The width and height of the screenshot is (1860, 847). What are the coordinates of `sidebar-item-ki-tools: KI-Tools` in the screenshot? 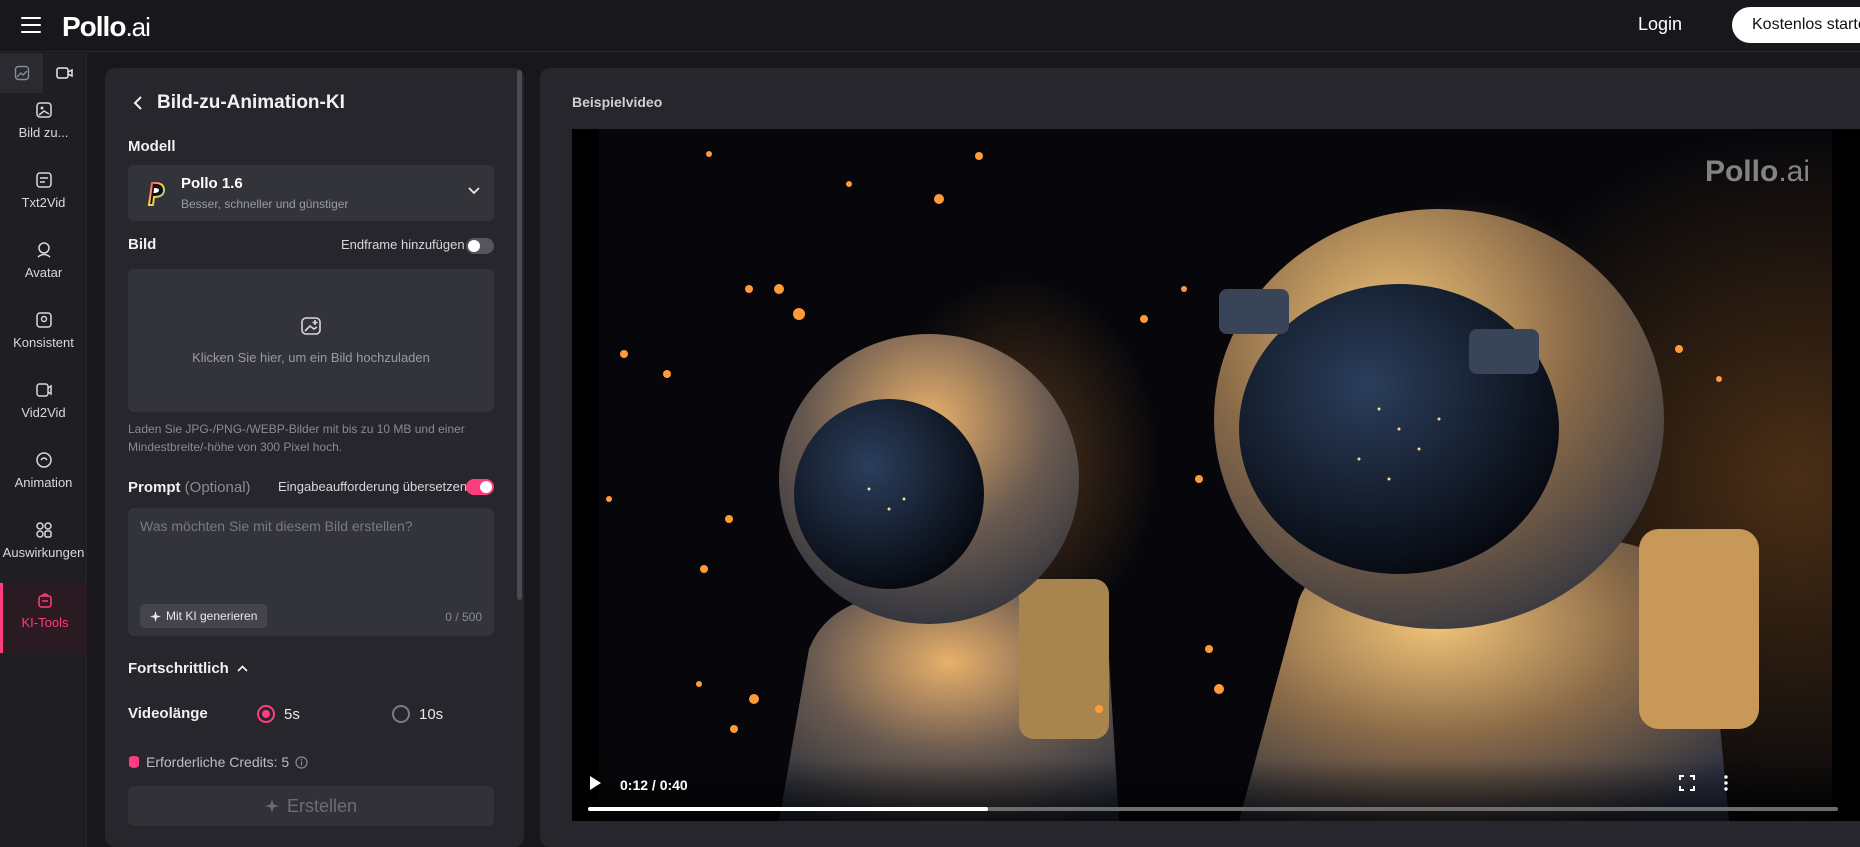 It's located at (43, 618).